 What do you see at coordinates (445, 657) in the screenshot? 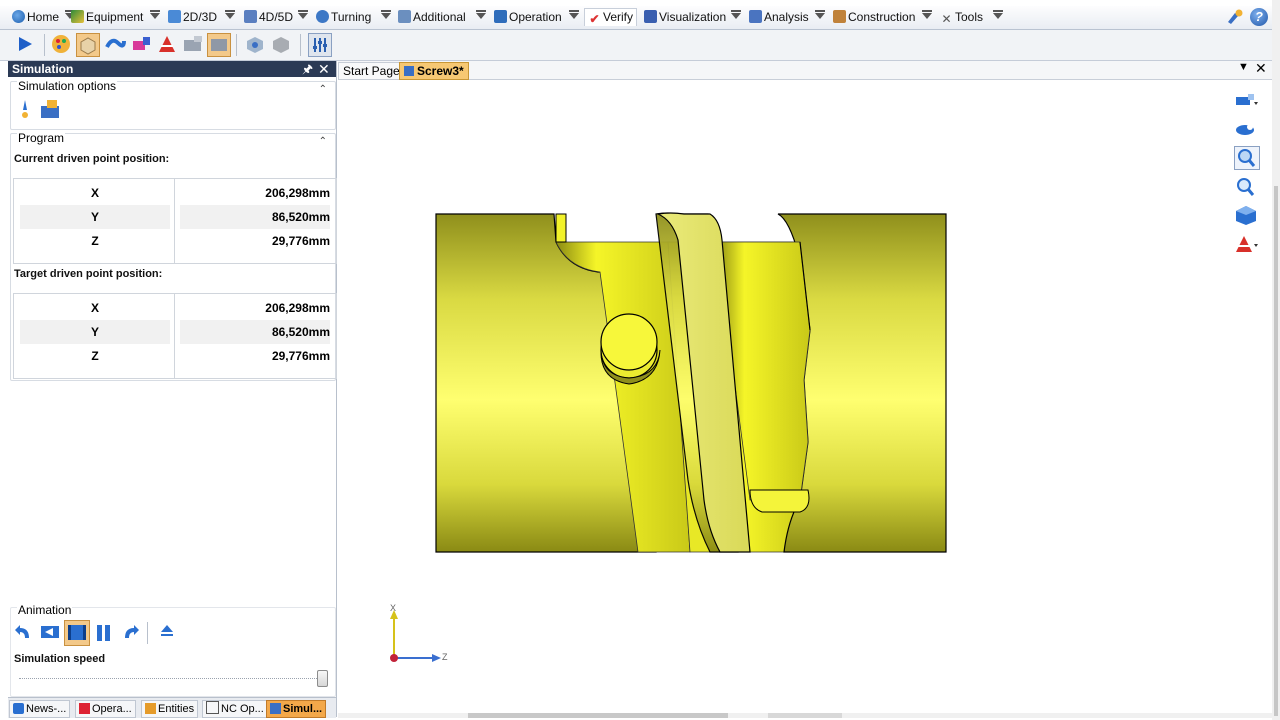
I see `axis-z-label: Z` at bounding box center [445, 657].